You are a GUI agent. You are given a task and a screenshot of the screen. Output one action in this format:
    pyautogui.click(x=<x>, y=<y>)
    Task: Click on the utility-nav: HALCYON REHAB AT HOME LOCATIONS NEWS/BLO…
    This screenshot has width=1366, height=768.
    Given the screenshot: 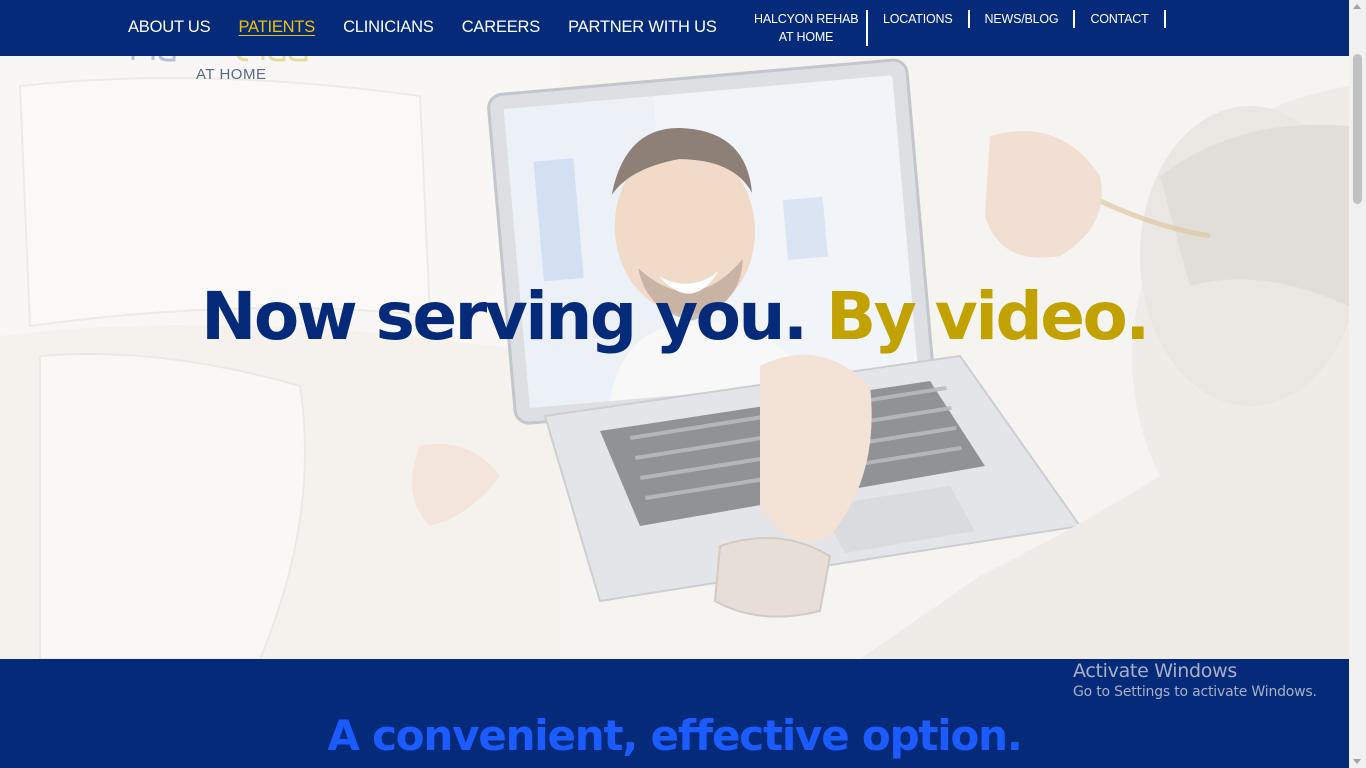 What is the action you would take?
    pyautogui.click(x=956, y=28)
    